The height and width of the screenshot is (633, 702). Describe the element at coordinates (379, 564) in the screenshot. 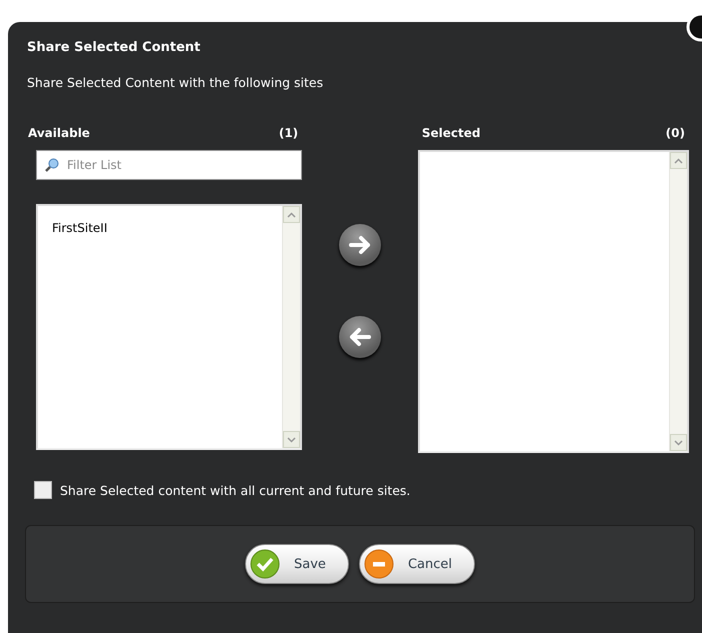

I see `minus-icon` at that location.